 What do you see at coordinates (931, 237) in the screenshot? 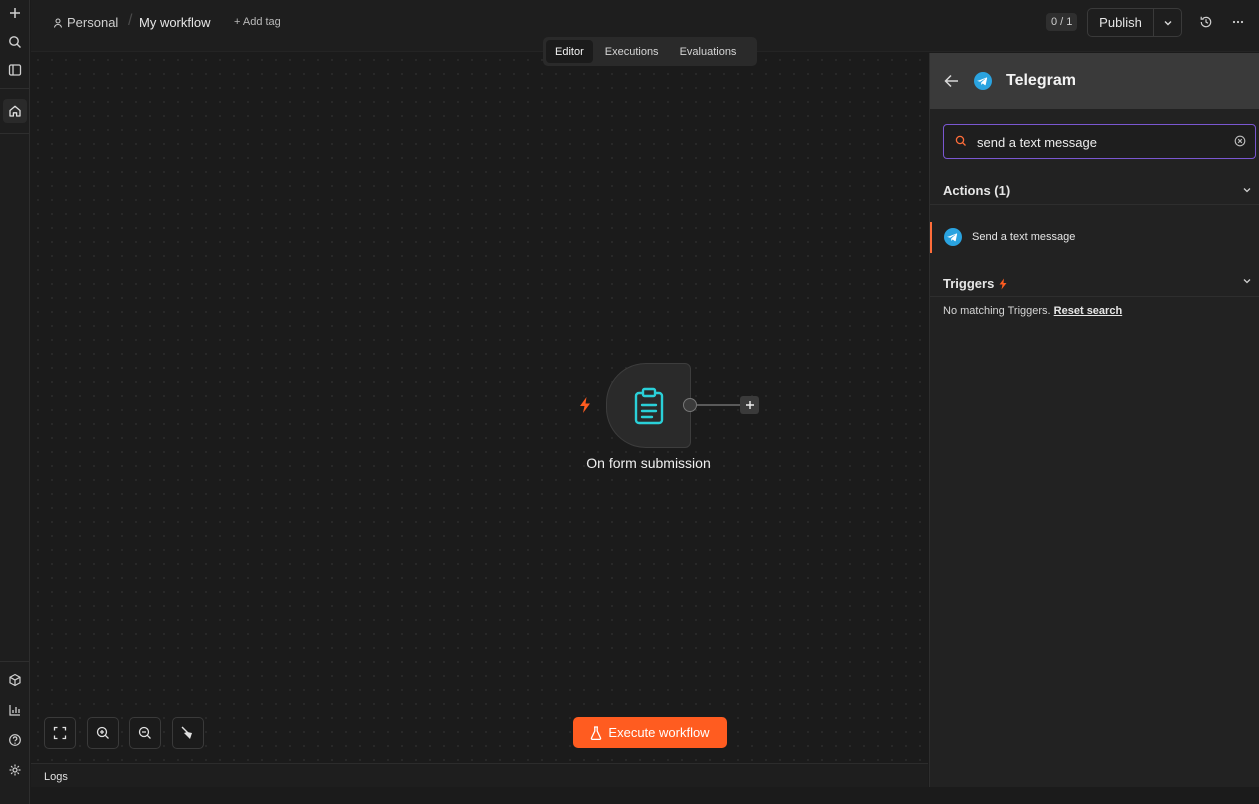
I see `active-indicator` at bounding box center [931, 237].